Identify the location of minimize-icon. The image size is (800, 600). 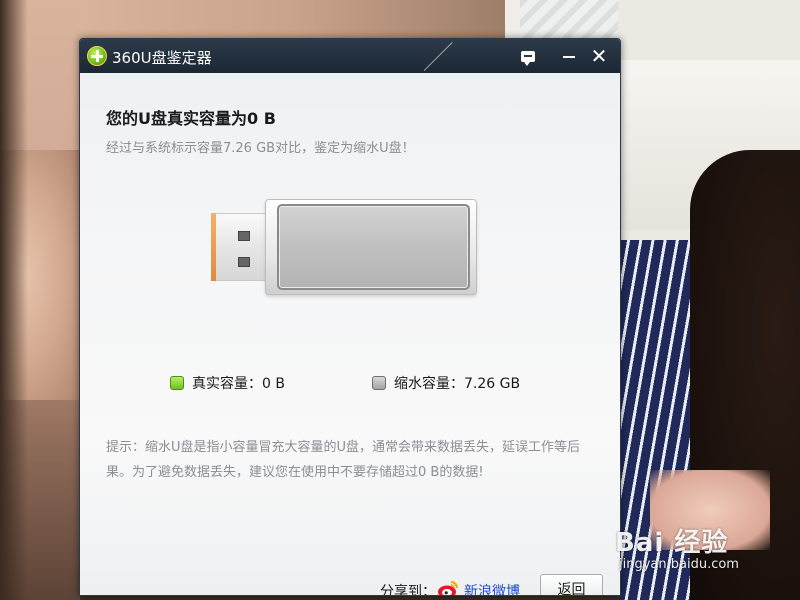
(569, 57).